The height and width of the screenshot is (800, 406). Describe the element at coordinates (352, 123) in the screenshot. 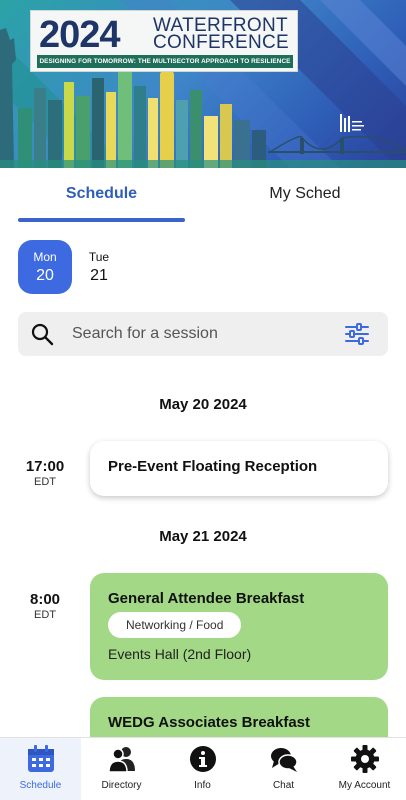

I see `organizer-logo-icon` at that location.